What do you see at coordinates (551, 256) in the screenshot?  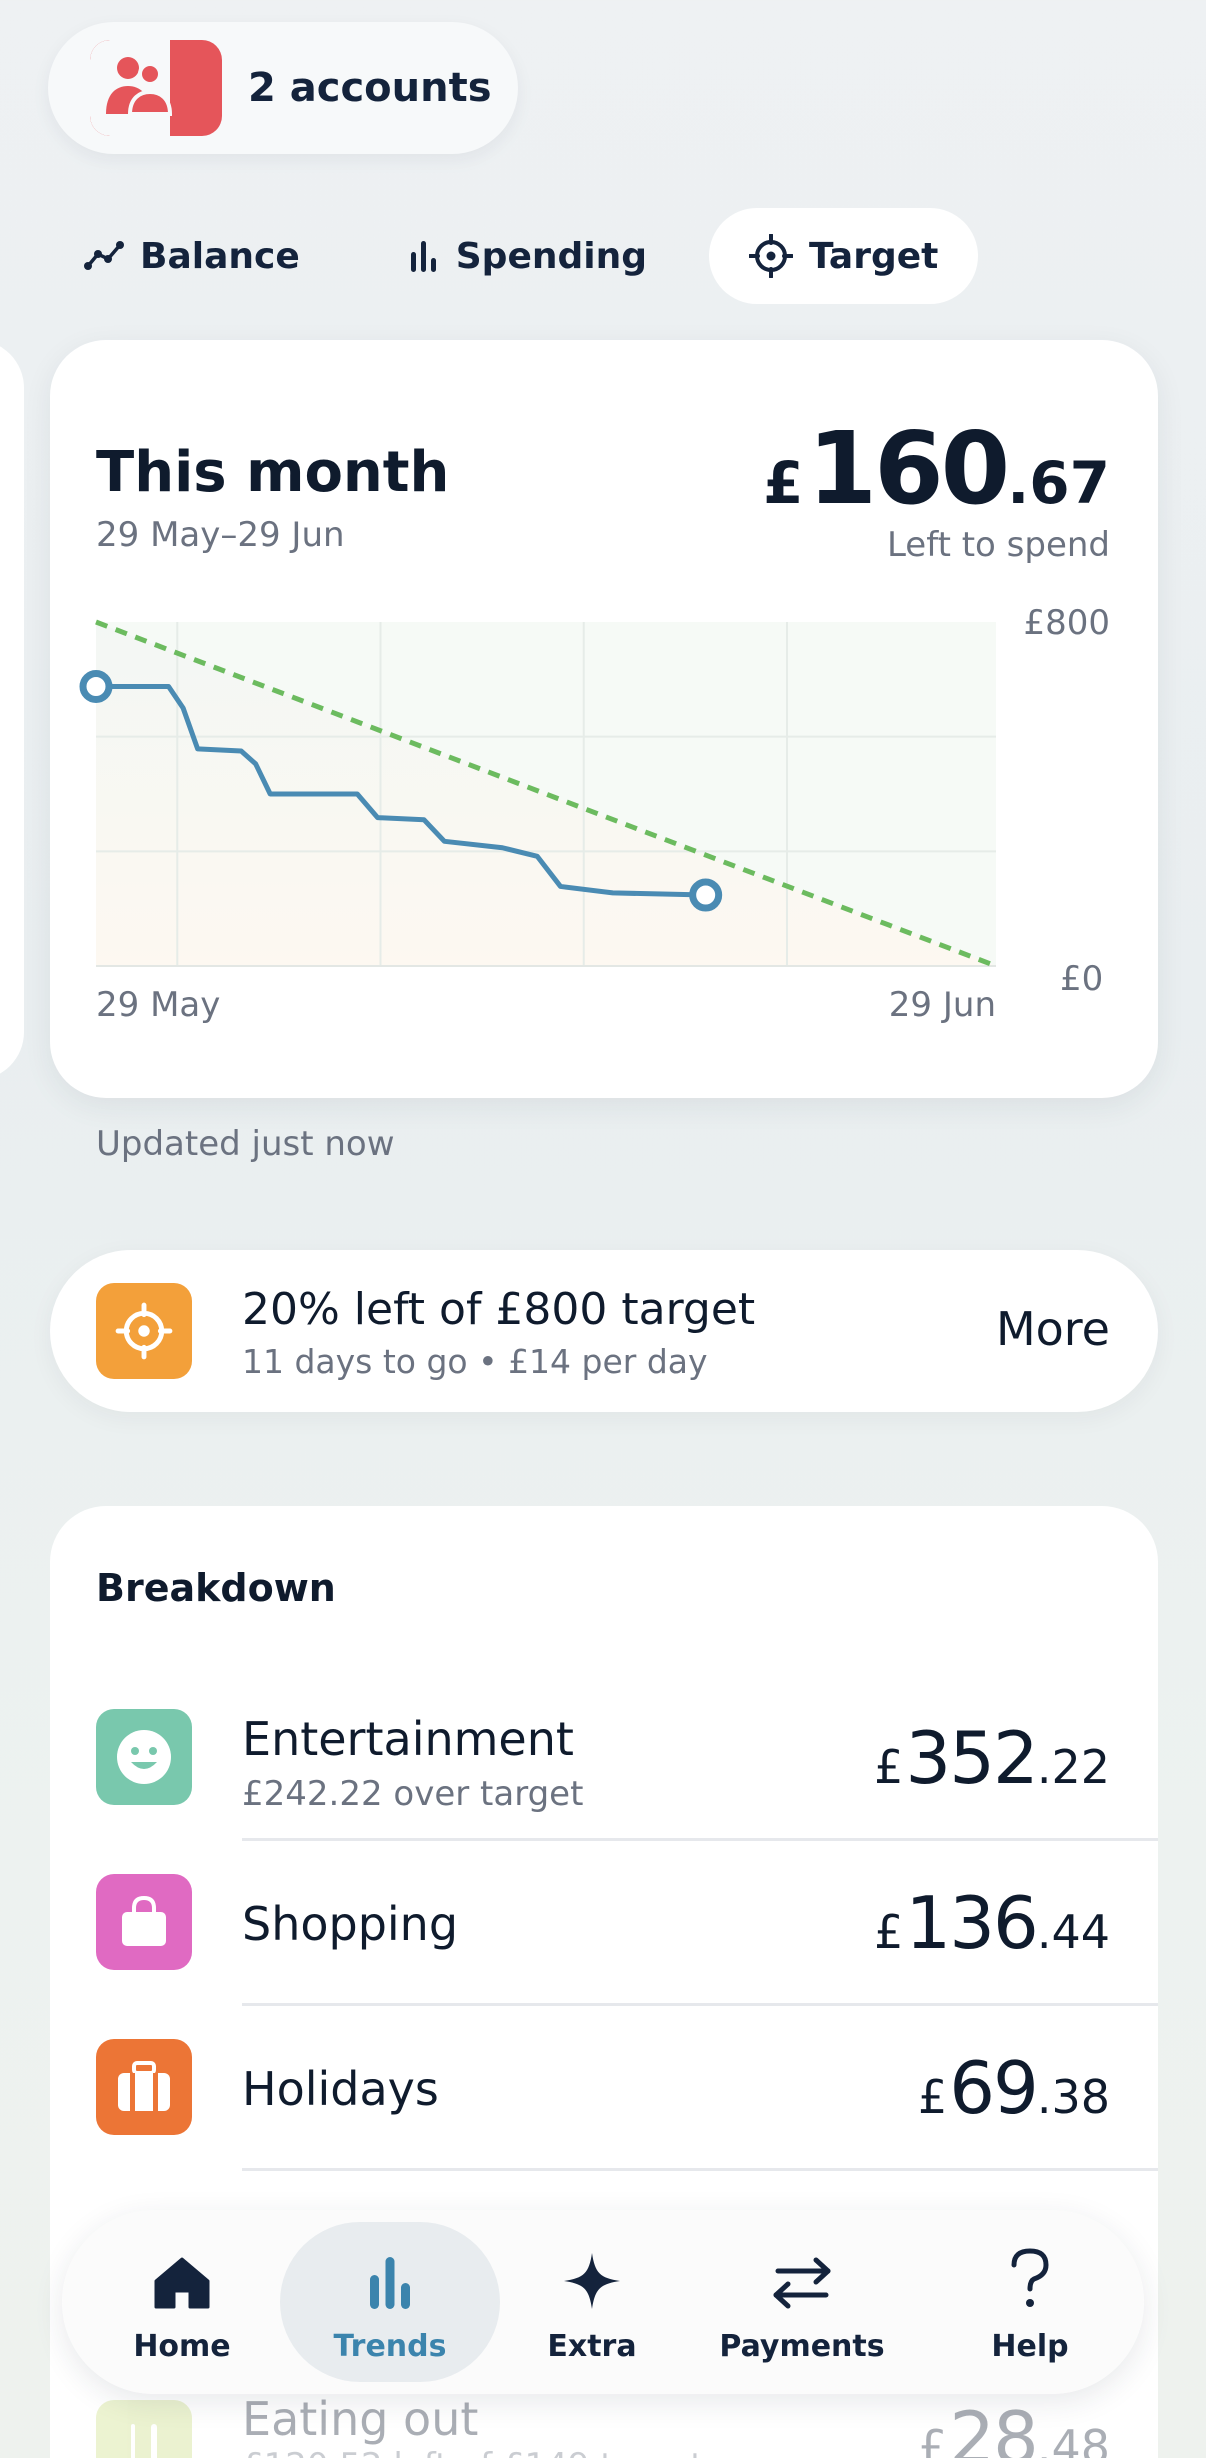 I see `tab-spending-label: Spending` at bounding box center [551, 256].